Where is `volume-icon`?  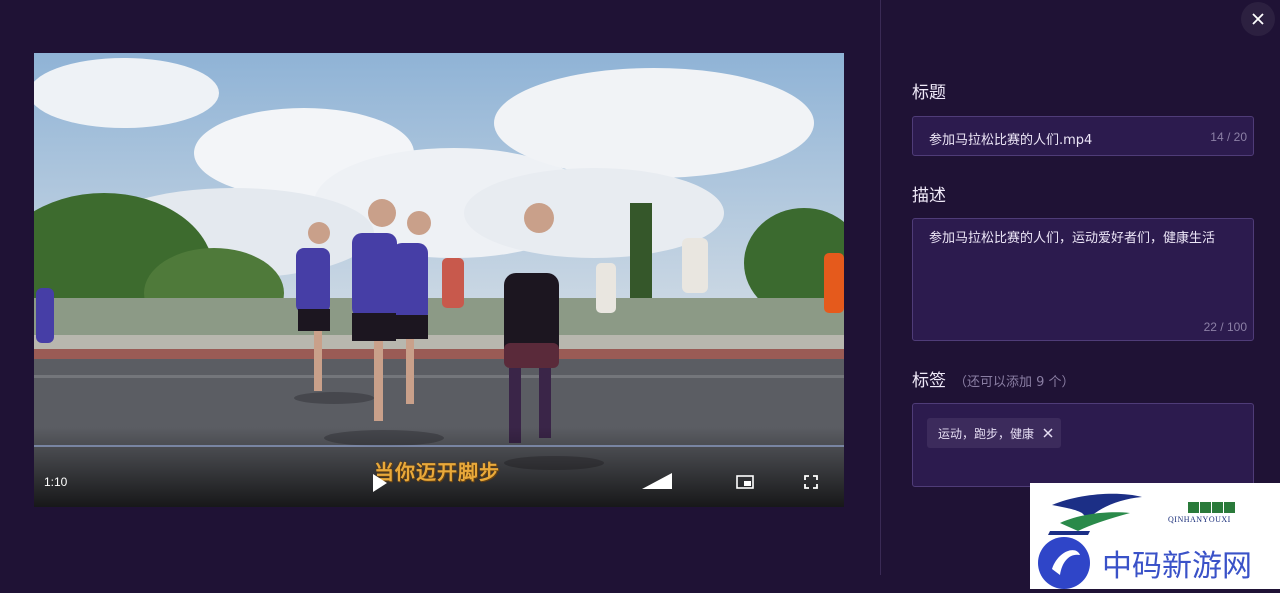
volume-icon is located at coordinates (657, 481).